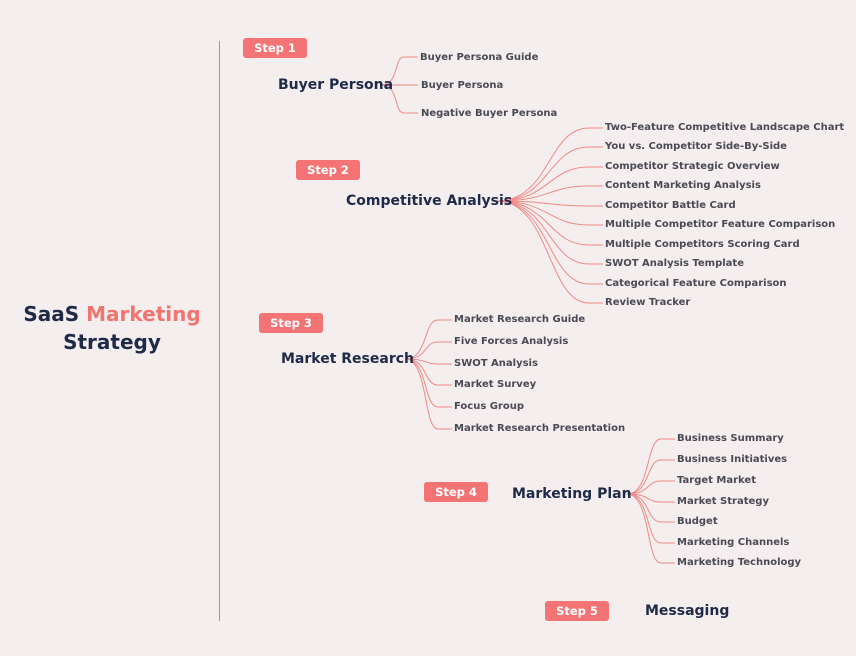 This screenshot has height=656, width=856. What do you see at coordinates (692, 166) in the screenshot?
I see `step-2-item: Competitor Strategic Overview` at bounding box center [692, 166].